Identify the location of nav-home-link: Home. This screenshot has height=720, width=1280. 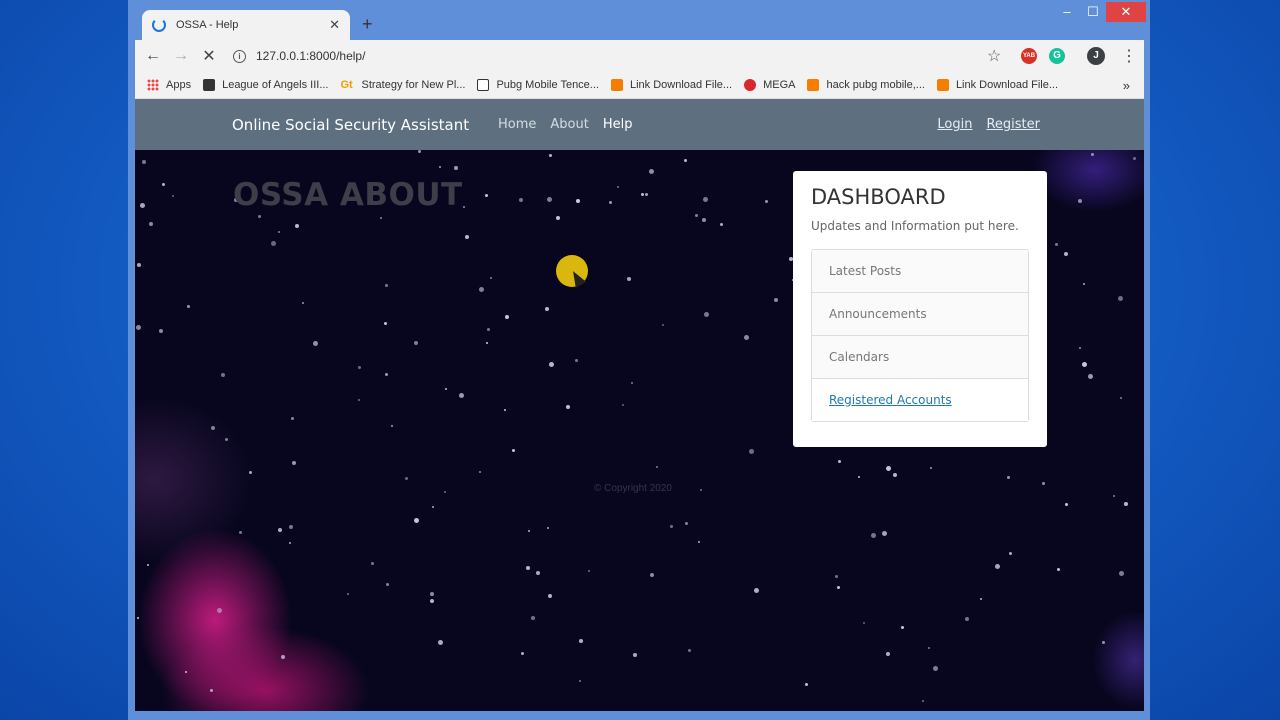
(517, 124).